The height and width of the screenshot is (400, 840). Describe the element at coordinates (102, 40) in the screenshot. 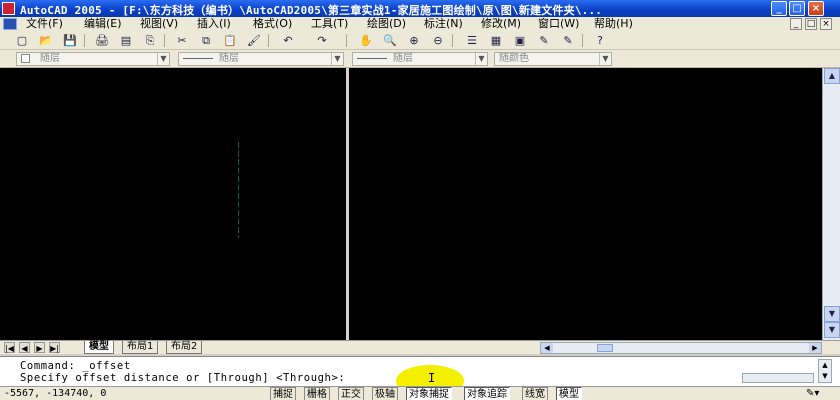

I see `print-icon: 🖨` at that location.